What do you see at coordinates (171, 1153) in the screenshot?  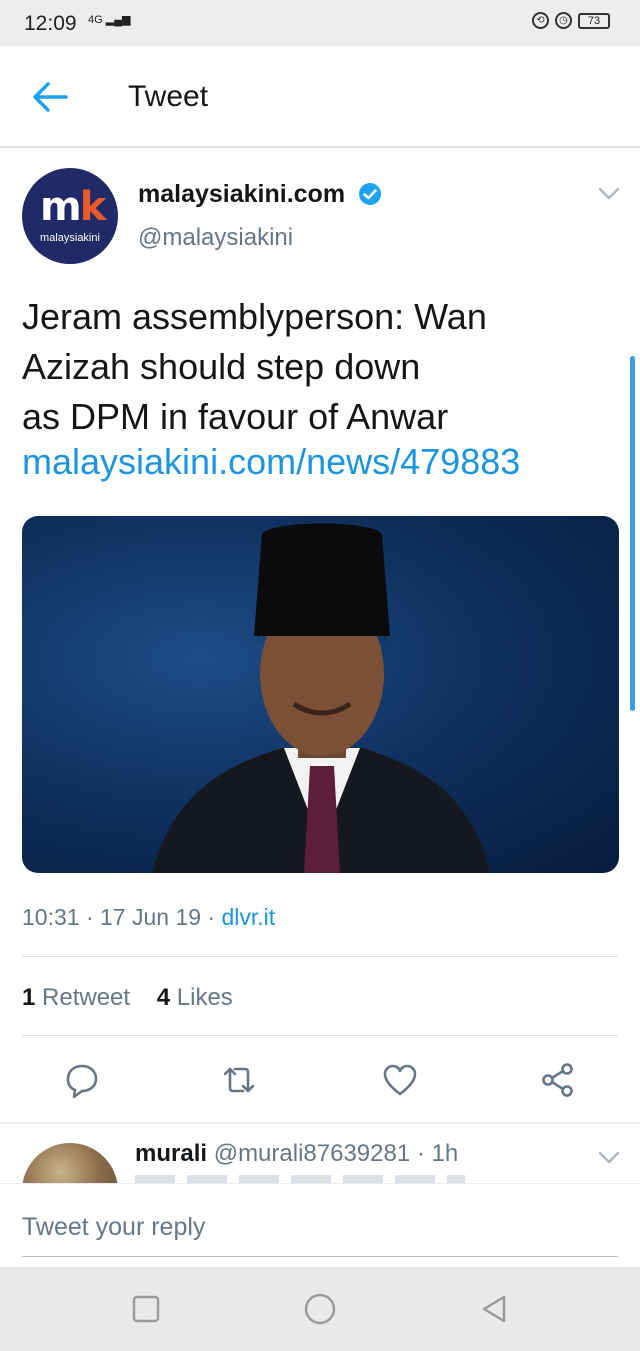 I see `reply-author-name: murali` at bounding box center [171, 1153].